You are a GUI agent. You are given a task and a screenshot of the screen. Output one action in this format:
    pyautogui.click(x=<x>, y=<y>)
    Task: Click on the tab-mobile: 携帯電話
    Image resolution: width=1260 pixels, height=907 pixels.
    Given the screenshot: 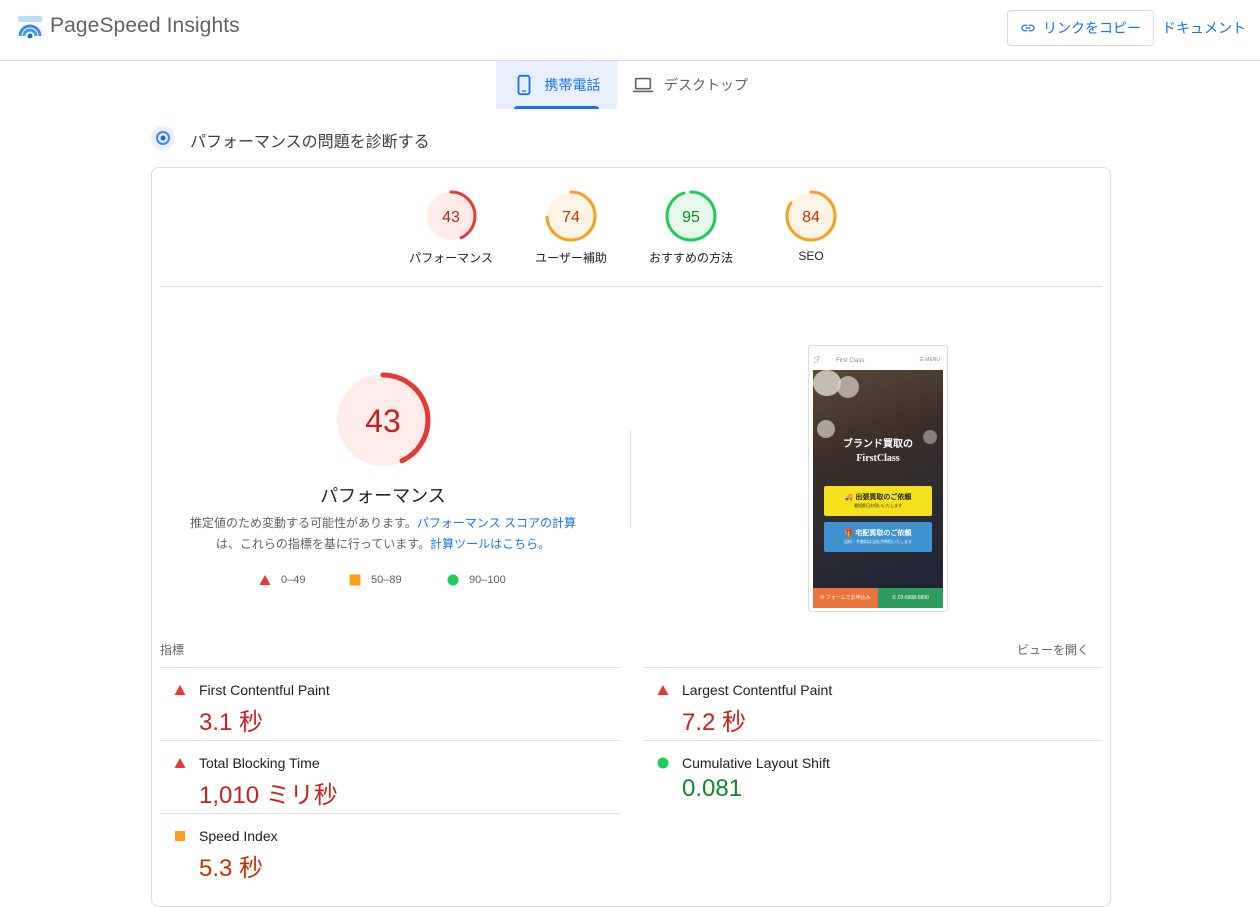 What is the action you would take?
    pyautogui.click(x=556, y=85)
    